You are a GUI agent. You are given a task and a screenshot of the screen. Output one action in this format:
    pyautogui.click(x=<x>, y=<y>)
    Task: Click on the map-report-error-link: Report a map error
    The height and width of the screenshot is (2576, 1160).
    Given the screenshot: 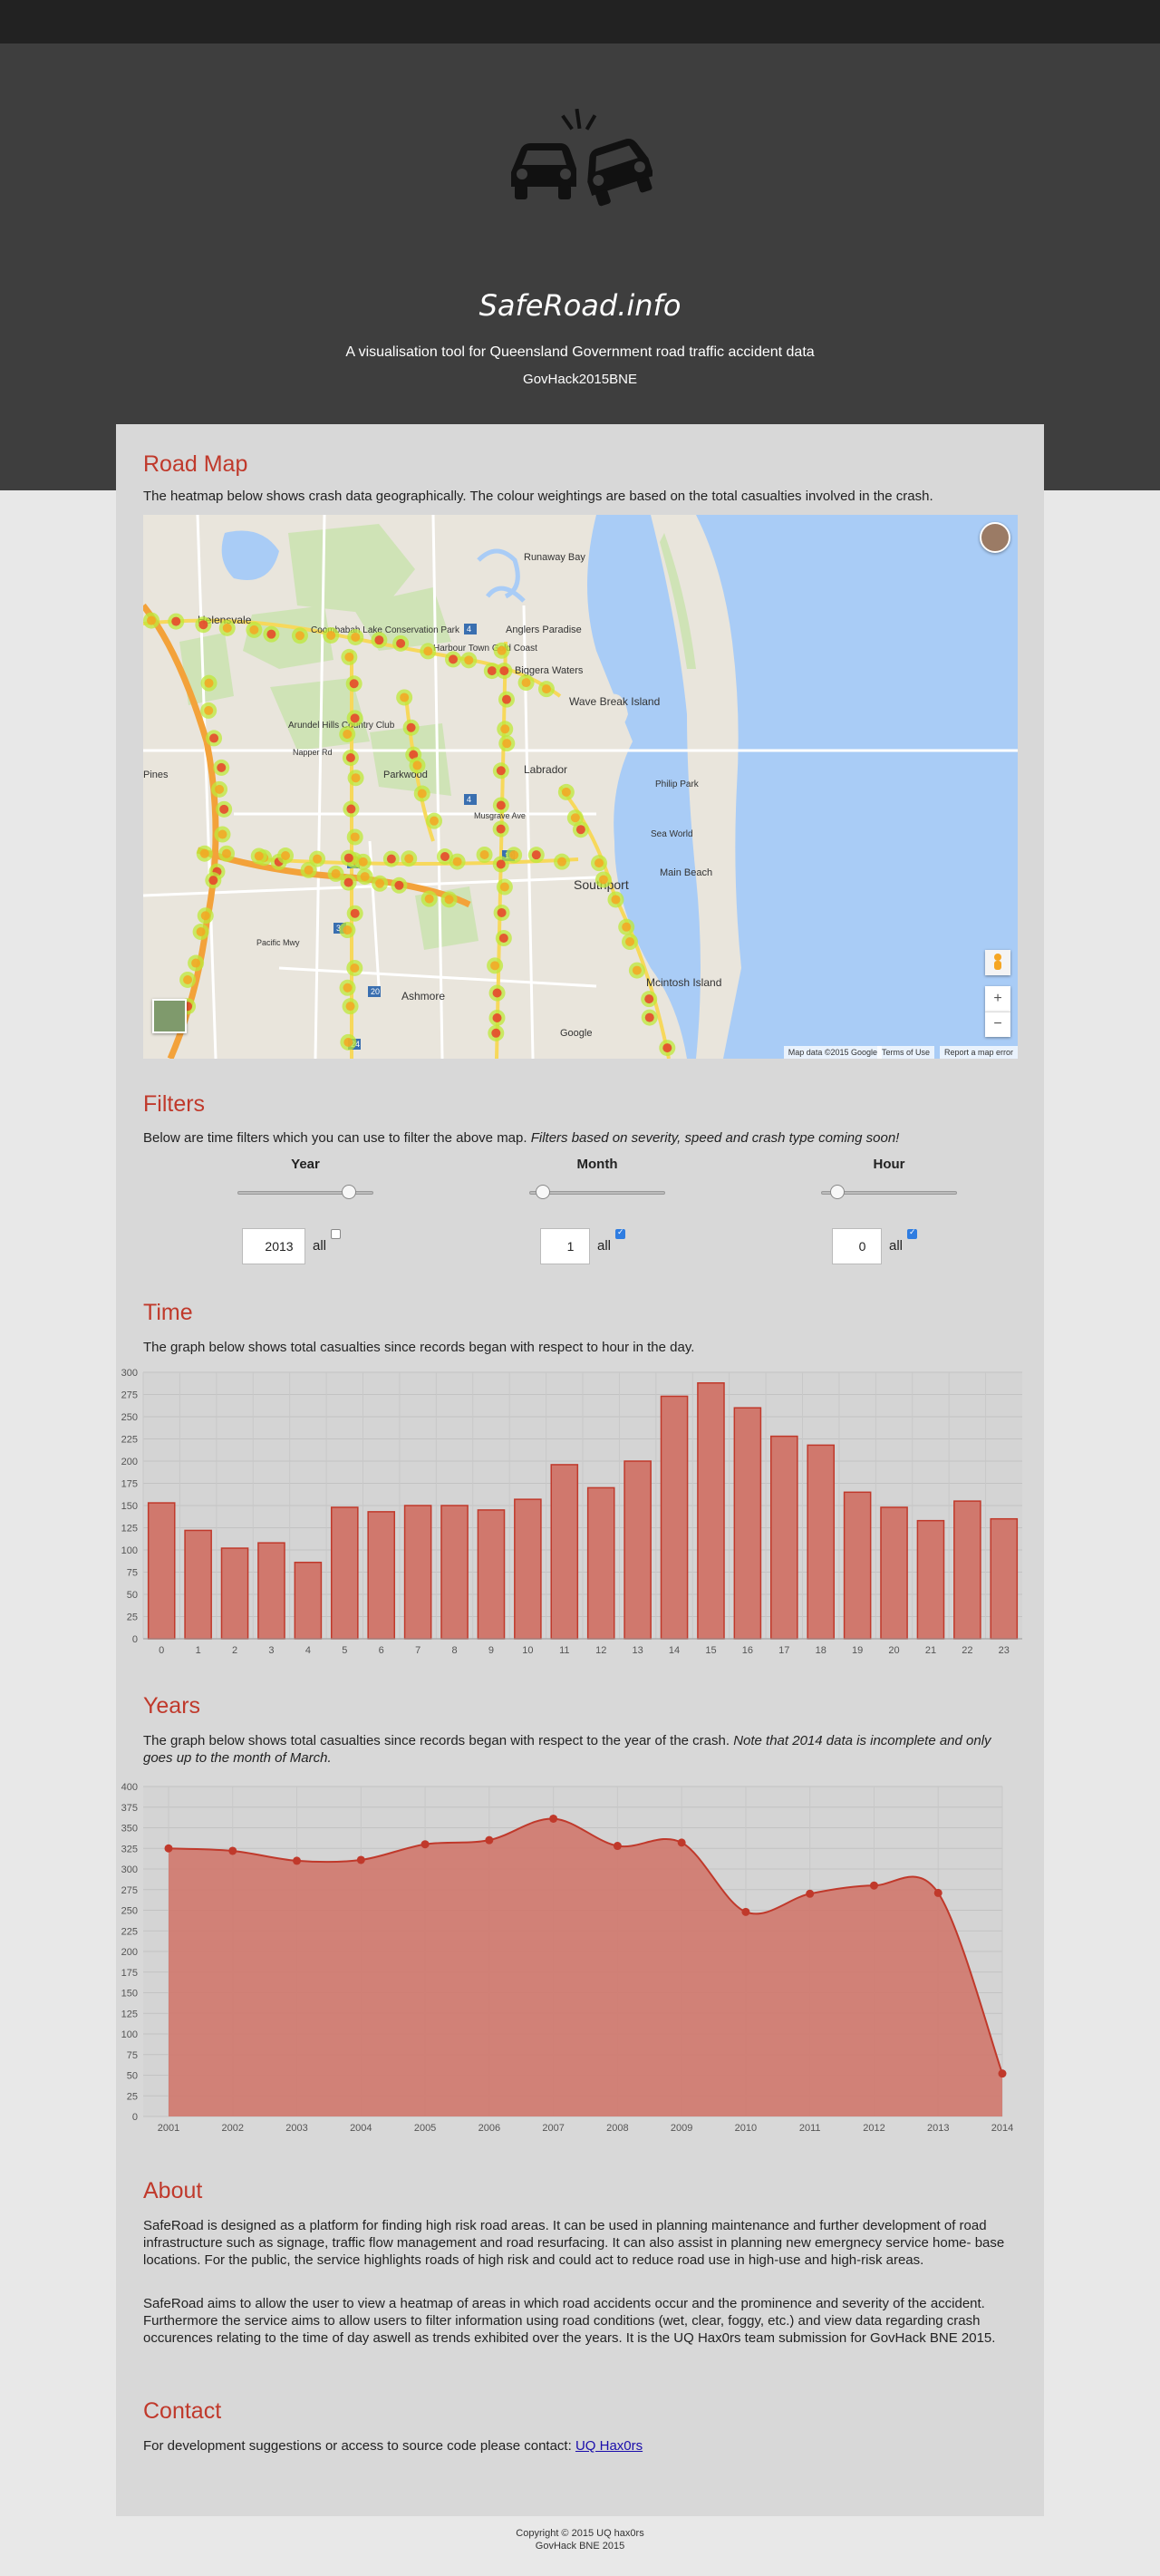 What is the action you would take?
    pyautogui.click(x=978, y=1052)
    